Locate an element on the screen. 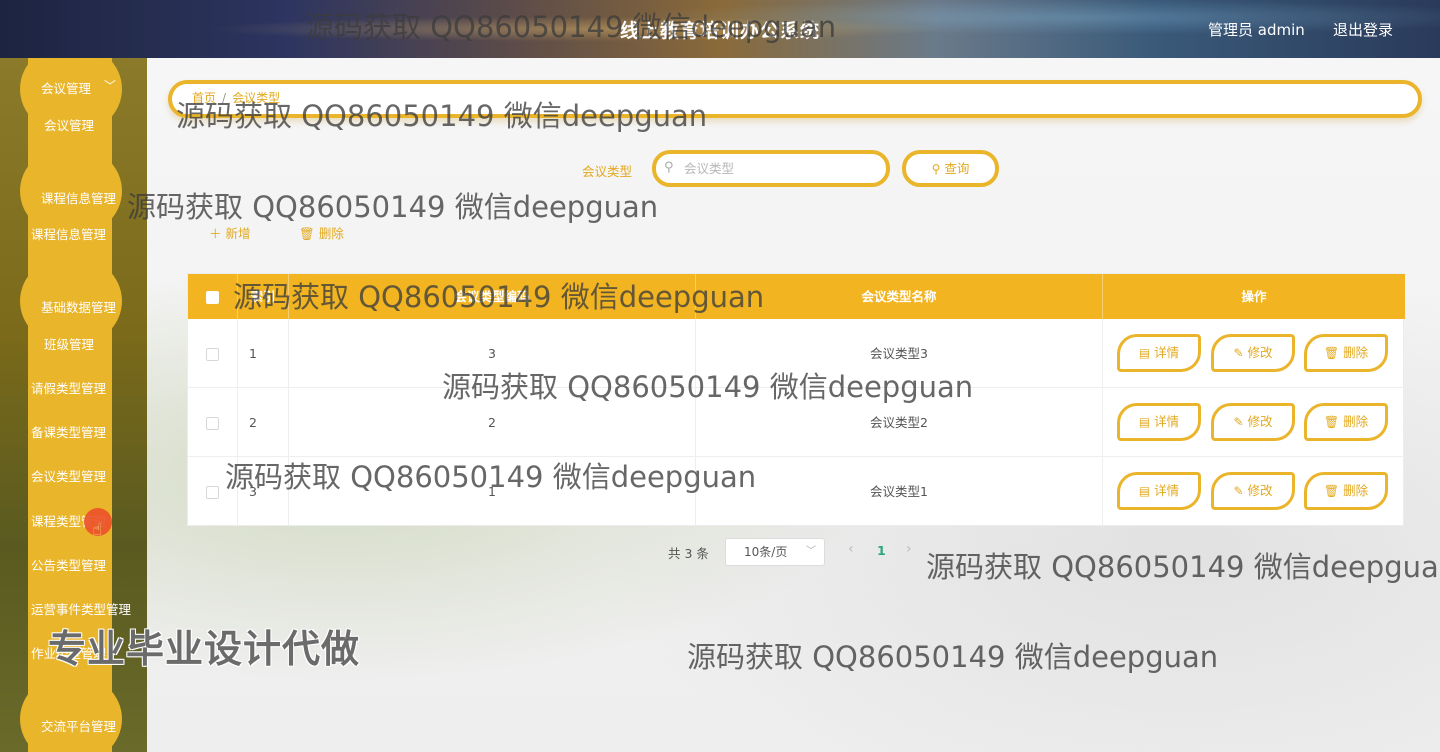  breadcrumb: 首页 / 会议类型 is located at coordinates (236, 97).